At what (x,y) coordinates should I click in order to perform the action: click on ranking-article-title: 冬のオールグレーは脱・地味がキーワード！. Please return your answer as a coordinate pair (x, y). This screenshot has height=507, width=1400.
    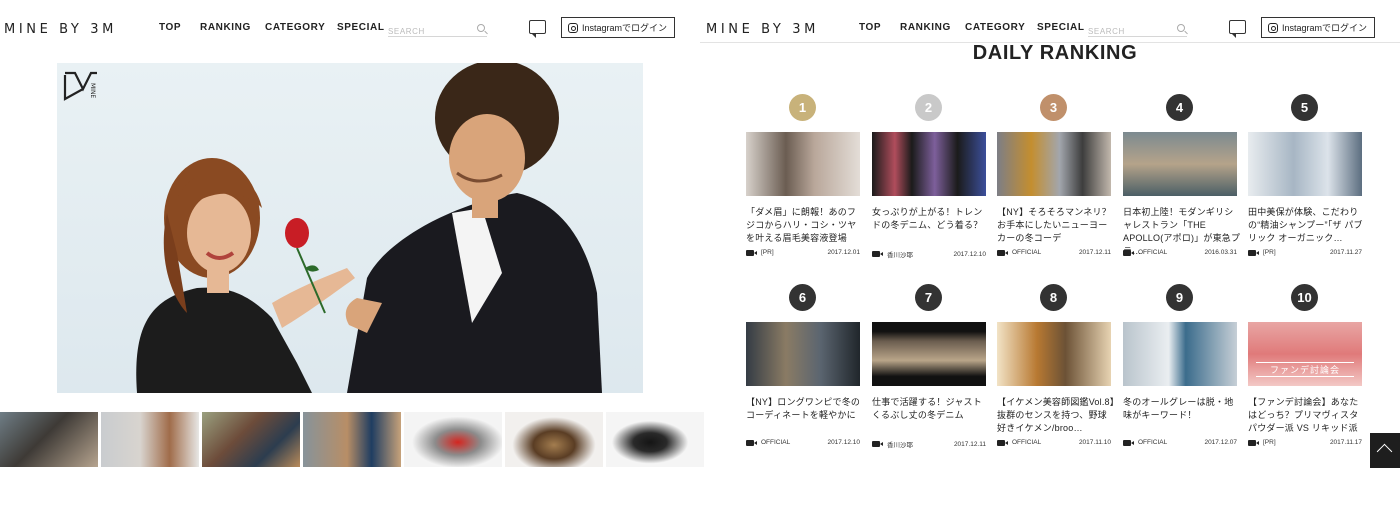
    Looking at the image, I should click on (1182, 409).